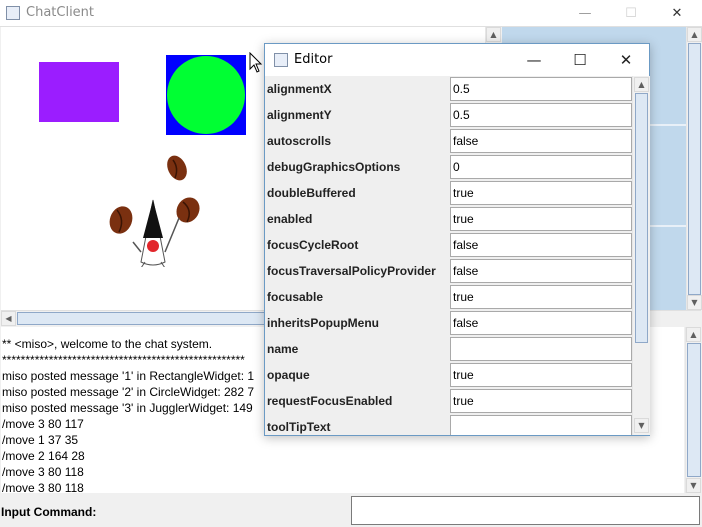 This screenshot has height=527, width=702. What do you see at coordinates (541, 167) in the screenshot?
I see `property-value-field: 0` at bounding box center [541, 167].